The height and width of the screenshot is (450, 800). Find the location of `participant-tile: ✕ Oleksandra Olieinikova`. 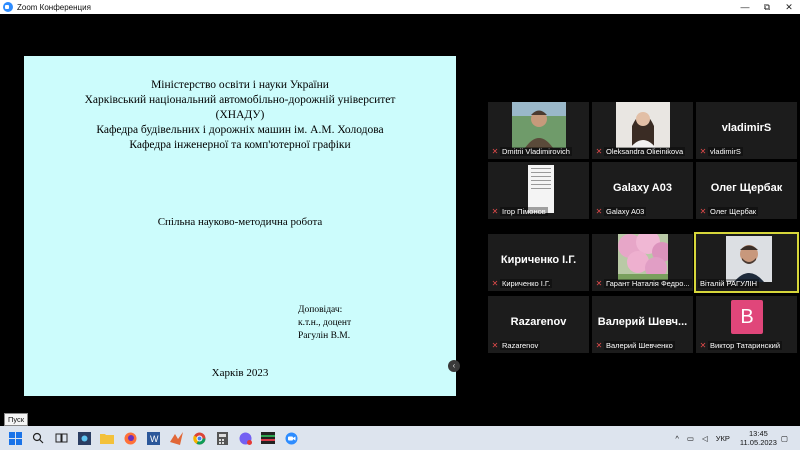

participant-tile: ✕ Oleksandra Olieinikova is located at coordinates (642, 130).